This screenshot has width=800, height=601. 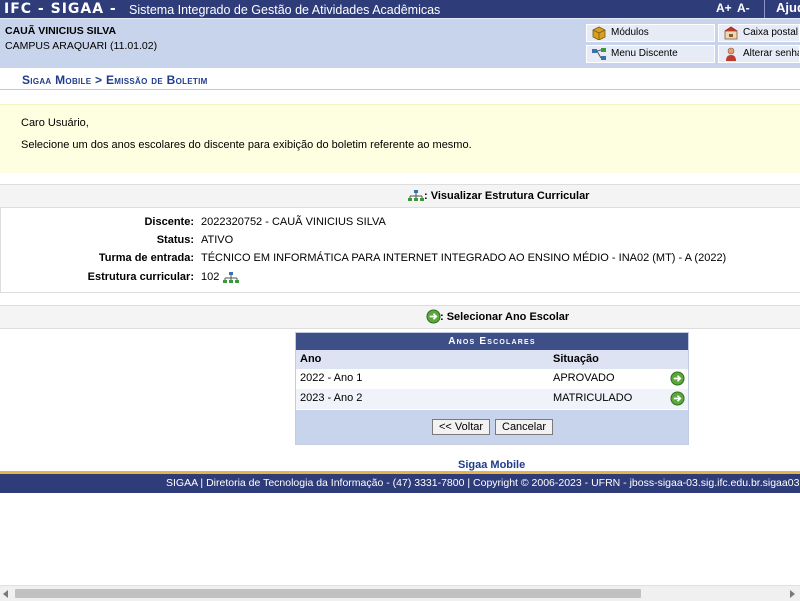 I want to click on font-decrease-button: A-, so click(x=743, y=8).